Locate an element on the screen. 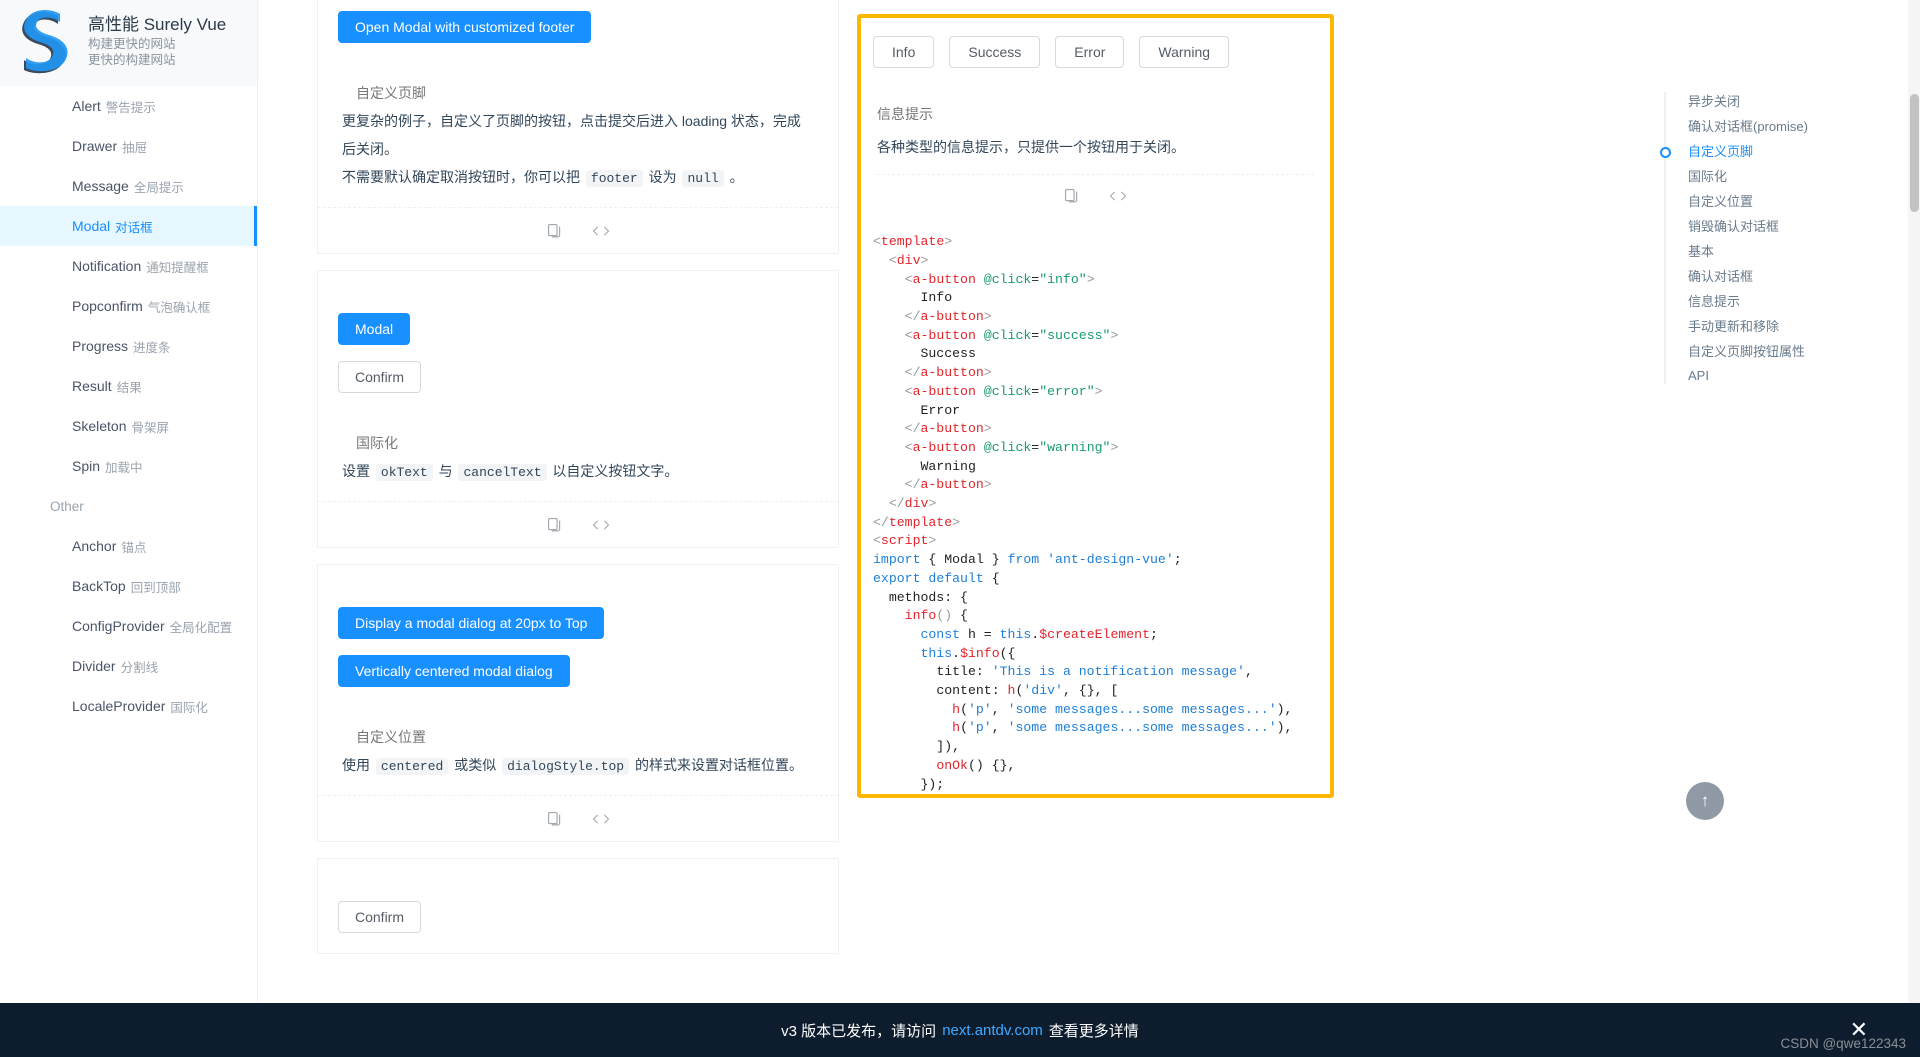 The height and width of the screenshot is (1057, 1920). banner-link: next.antdv.com is located at coordinates (992, 1030).